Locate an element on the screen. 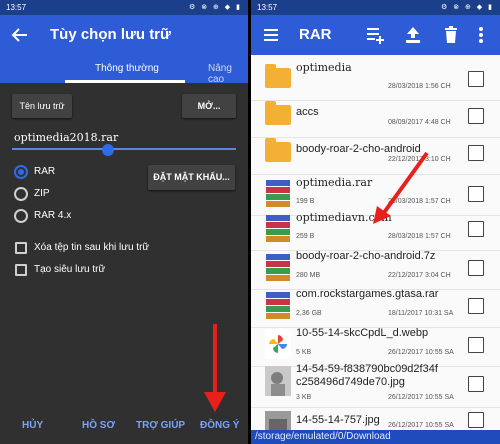 Image resolution: width=500 pixels, height=444 pixels. file-name: optimedia.rar is located at coordinates (334, 182).